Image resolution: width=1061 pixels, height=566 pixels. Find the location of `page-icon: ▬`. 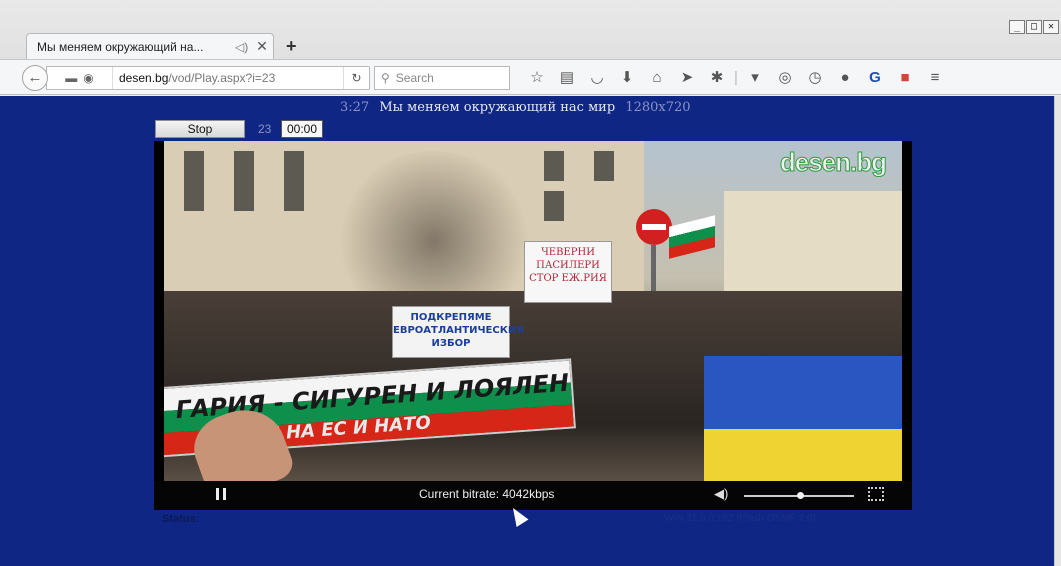

page-icon: ▬ is located at coordinates (71, 78).